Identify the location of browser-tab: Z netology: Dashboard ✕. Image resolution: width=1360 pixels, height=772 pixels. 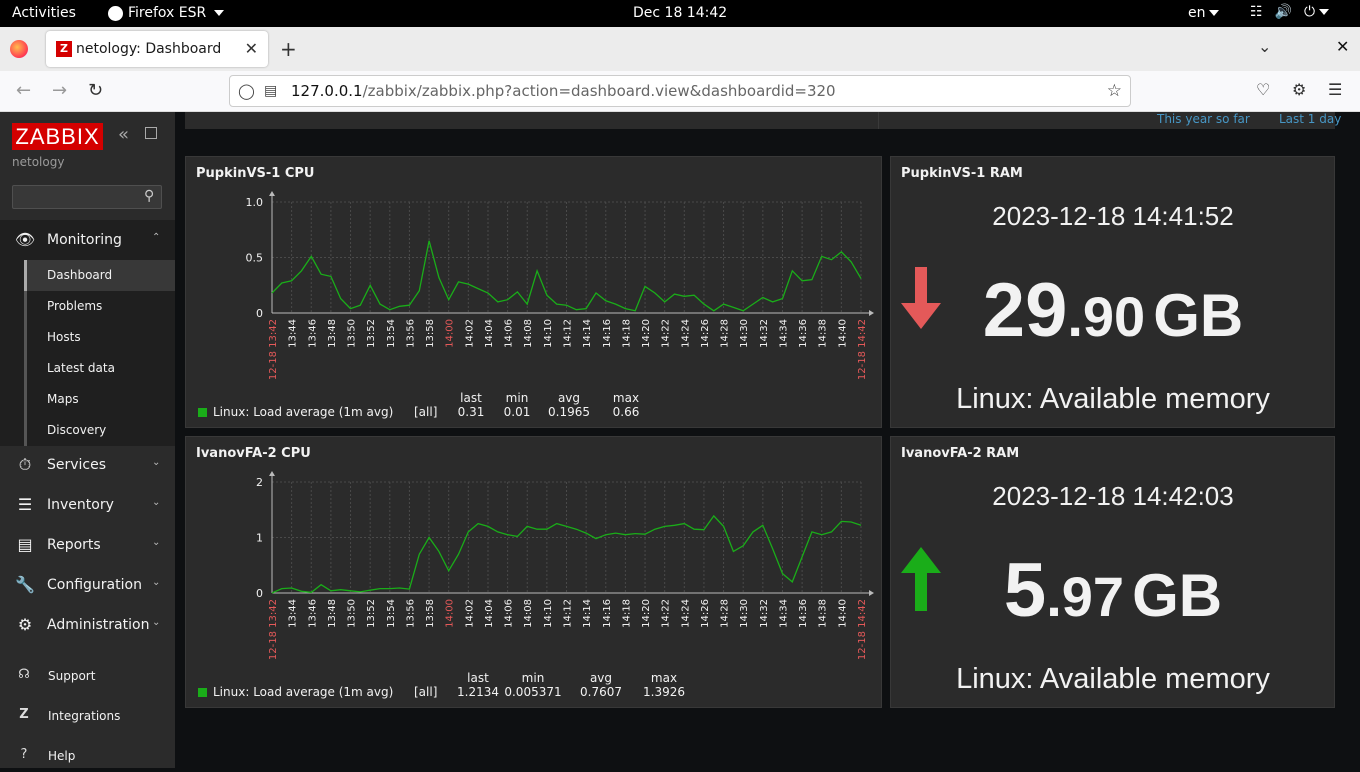
(157, 49).